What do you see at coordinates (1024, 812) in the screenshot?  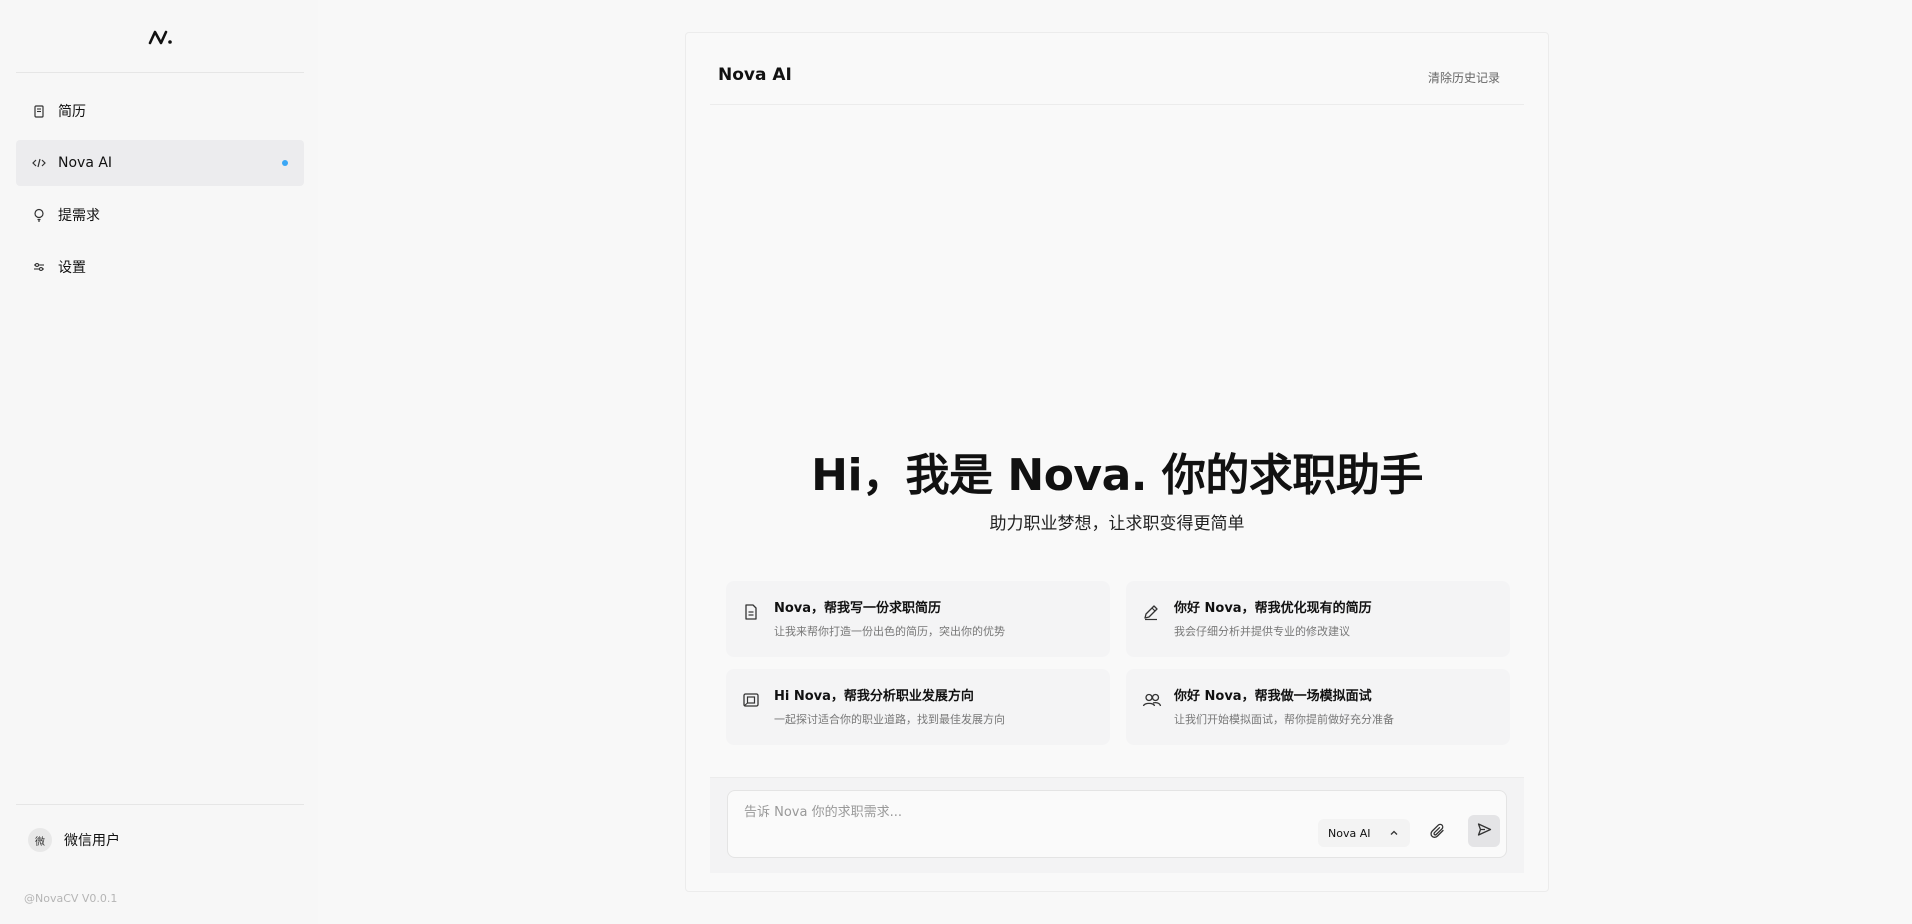 I see `message-input` at bounding box center [1024, 812].